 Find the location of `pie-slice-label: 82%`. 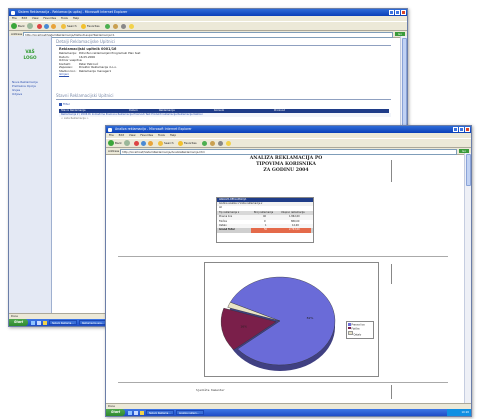

pie-slice-label: 82% is located at coordinates (310, 318).